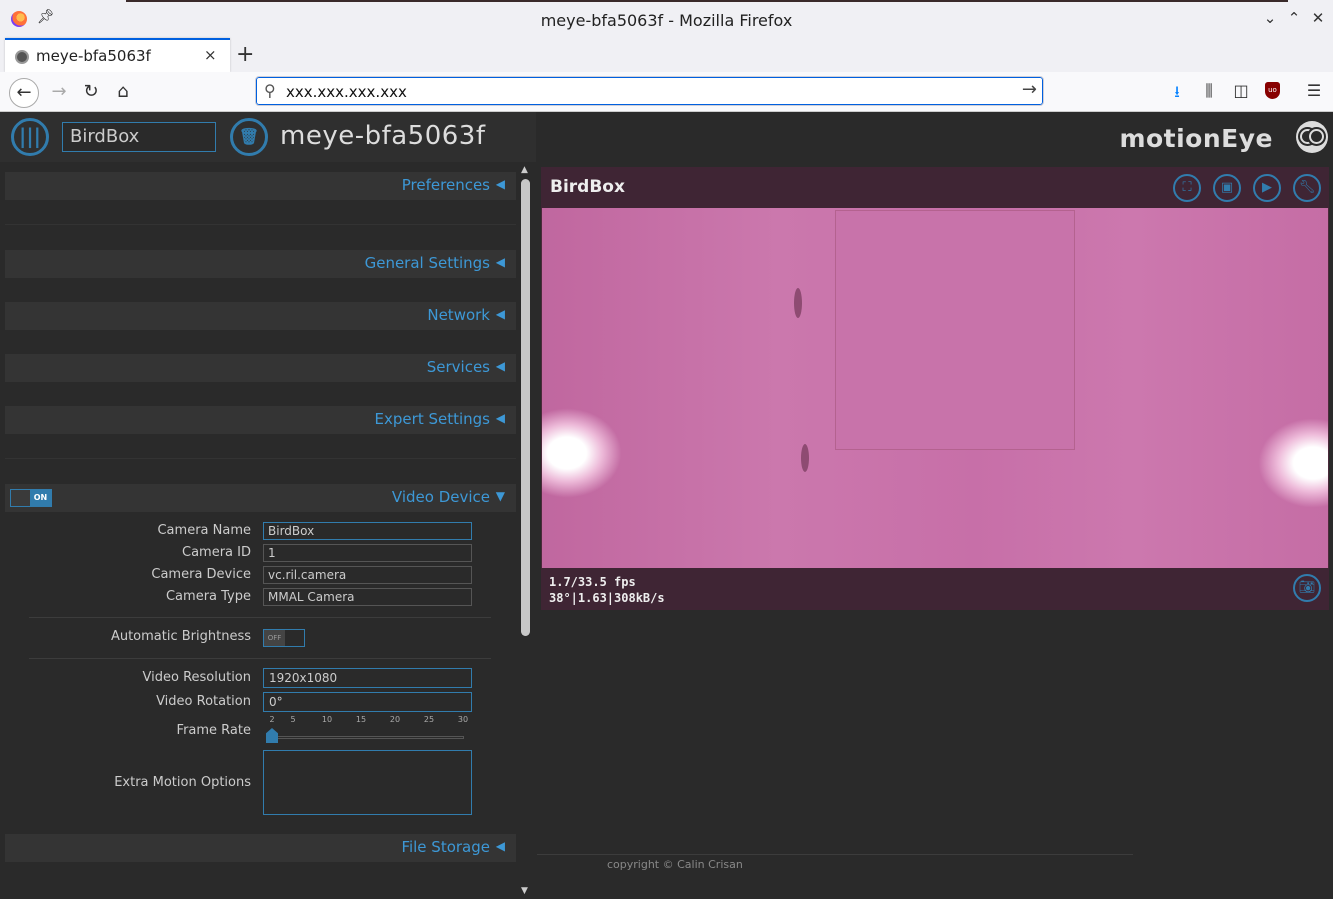  What do you see at coordinates (1307, 188) in the screenshot?
I see `configure-wrench-button: 🔧︎` at bounding box center [1307, 188].